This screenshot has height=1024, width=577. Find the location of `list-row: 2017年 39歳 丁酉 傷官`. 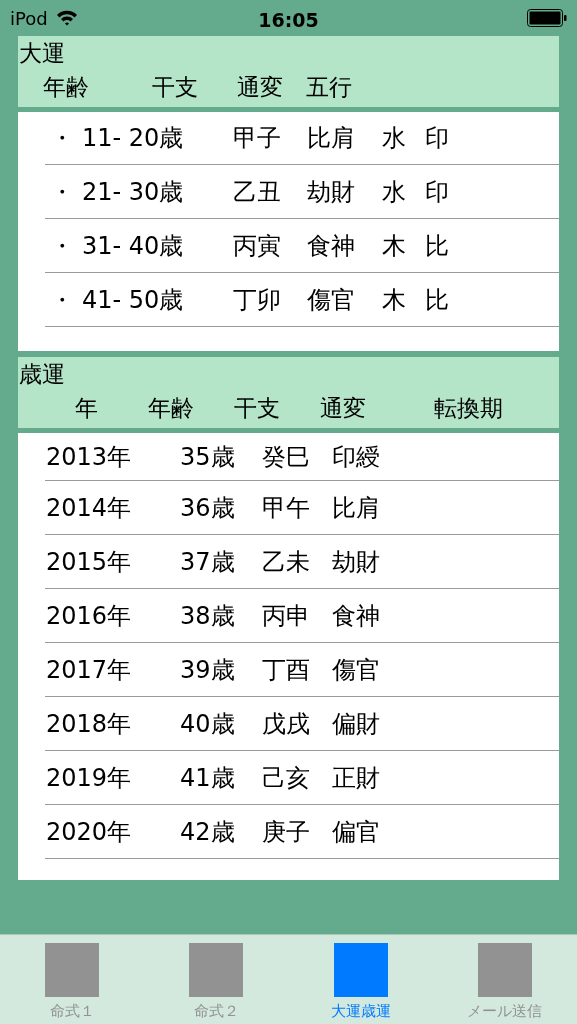

list-row: 2017年 39歳 丁酉 傷官 is located at coordinates (302, 670).